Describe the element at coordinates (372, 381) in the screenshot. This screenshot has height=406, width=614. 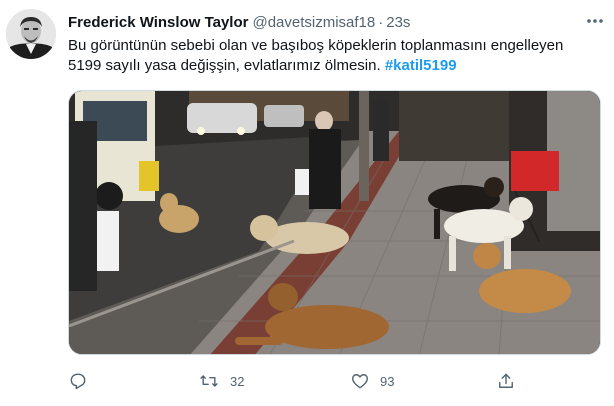
I see `like-button: 93` at that location.